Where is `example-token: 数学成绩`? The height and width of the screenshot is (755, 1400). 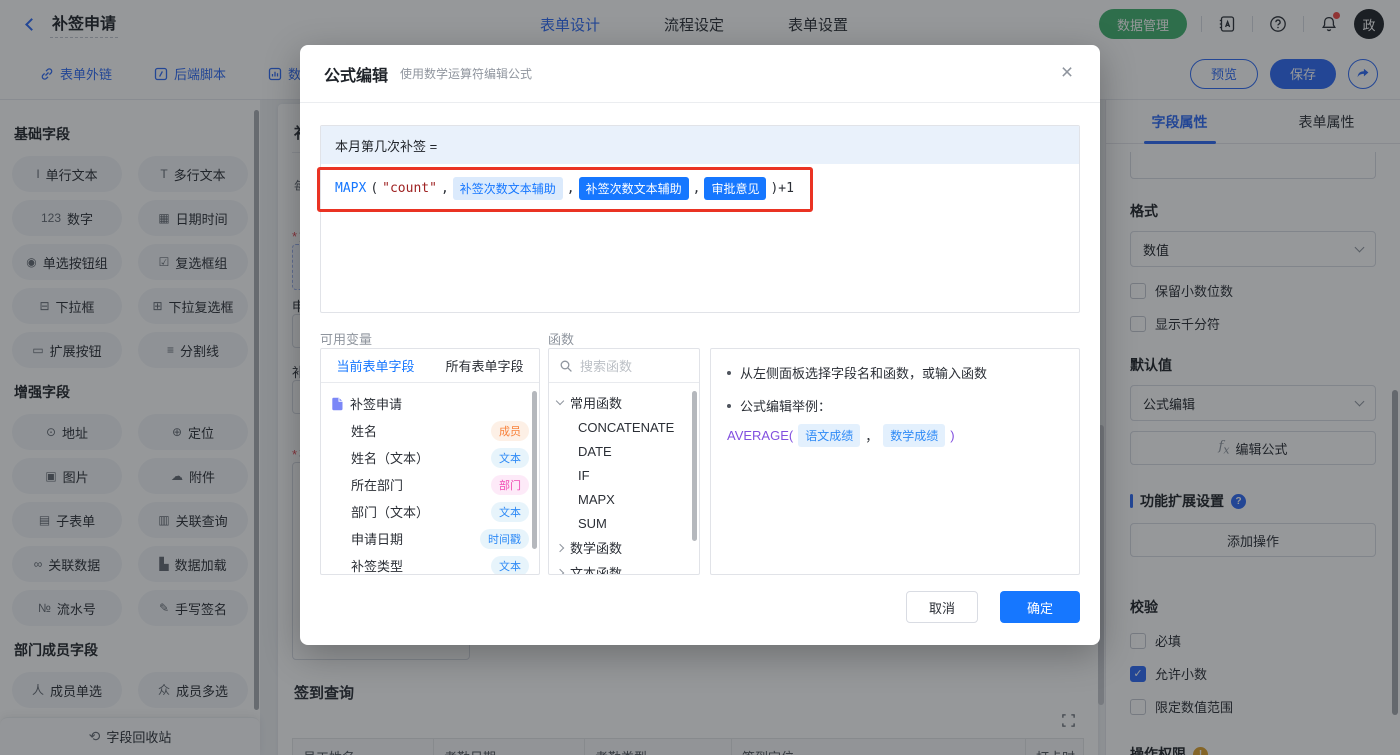
example-token: 数学成绩 is located at coordinates (914, 435).